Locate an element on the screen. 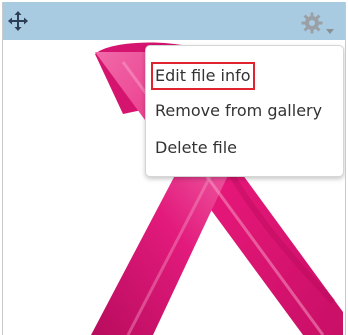 Image resolution: width=348 pixels, height=335 pixels. caret-down-icon is located at coordinates (330, 27).